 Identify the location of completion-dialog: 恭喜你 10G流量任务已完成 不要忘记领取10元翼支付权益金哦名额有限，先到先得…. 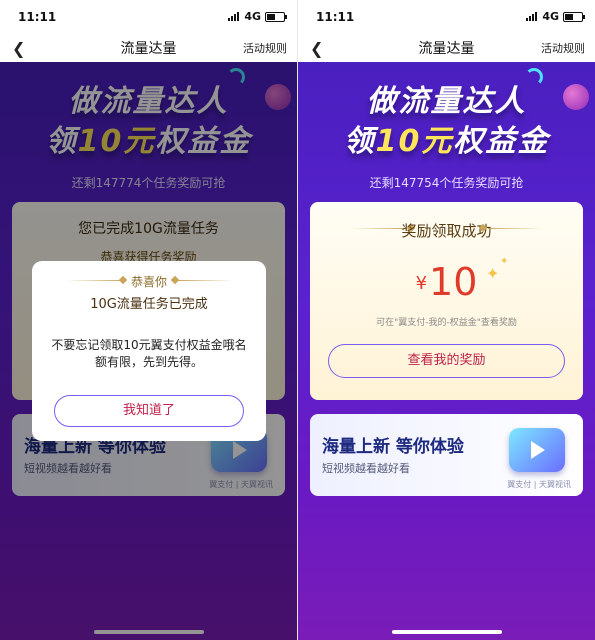
(149, 351).